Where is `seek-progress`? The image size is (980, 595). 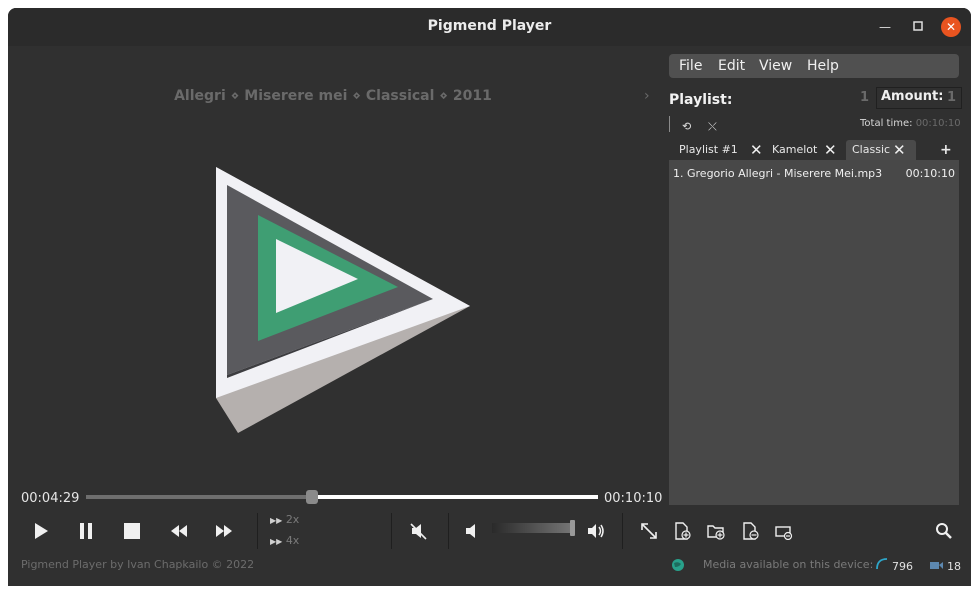 seek-progress is located at coordinates (199, 497).